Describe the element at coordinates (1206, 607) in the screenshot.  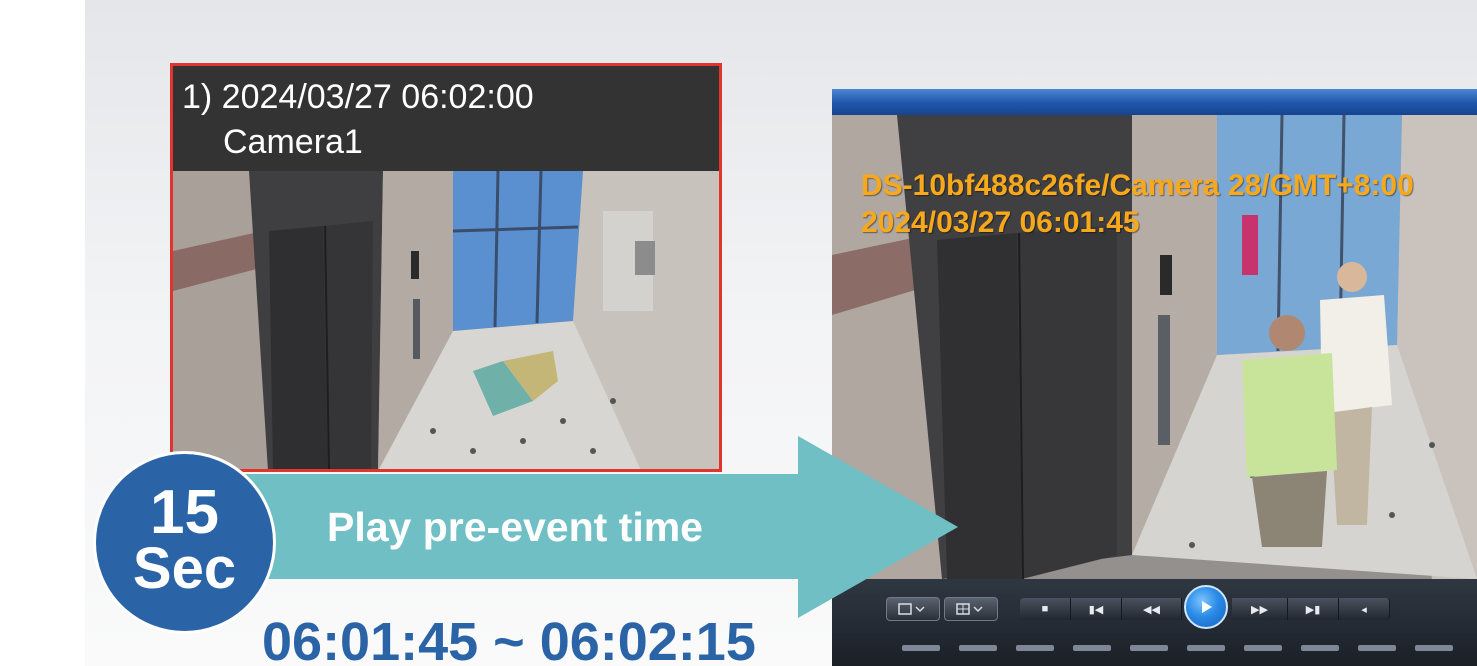
I see `play-icon` at that location.